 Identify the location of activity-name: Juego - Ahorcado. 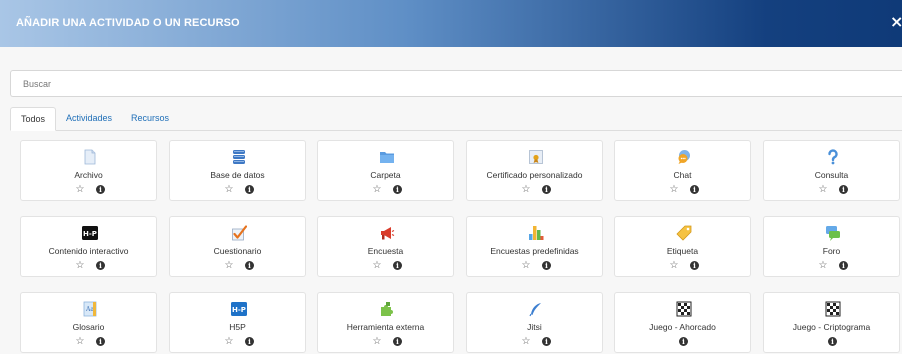
(682, 327).